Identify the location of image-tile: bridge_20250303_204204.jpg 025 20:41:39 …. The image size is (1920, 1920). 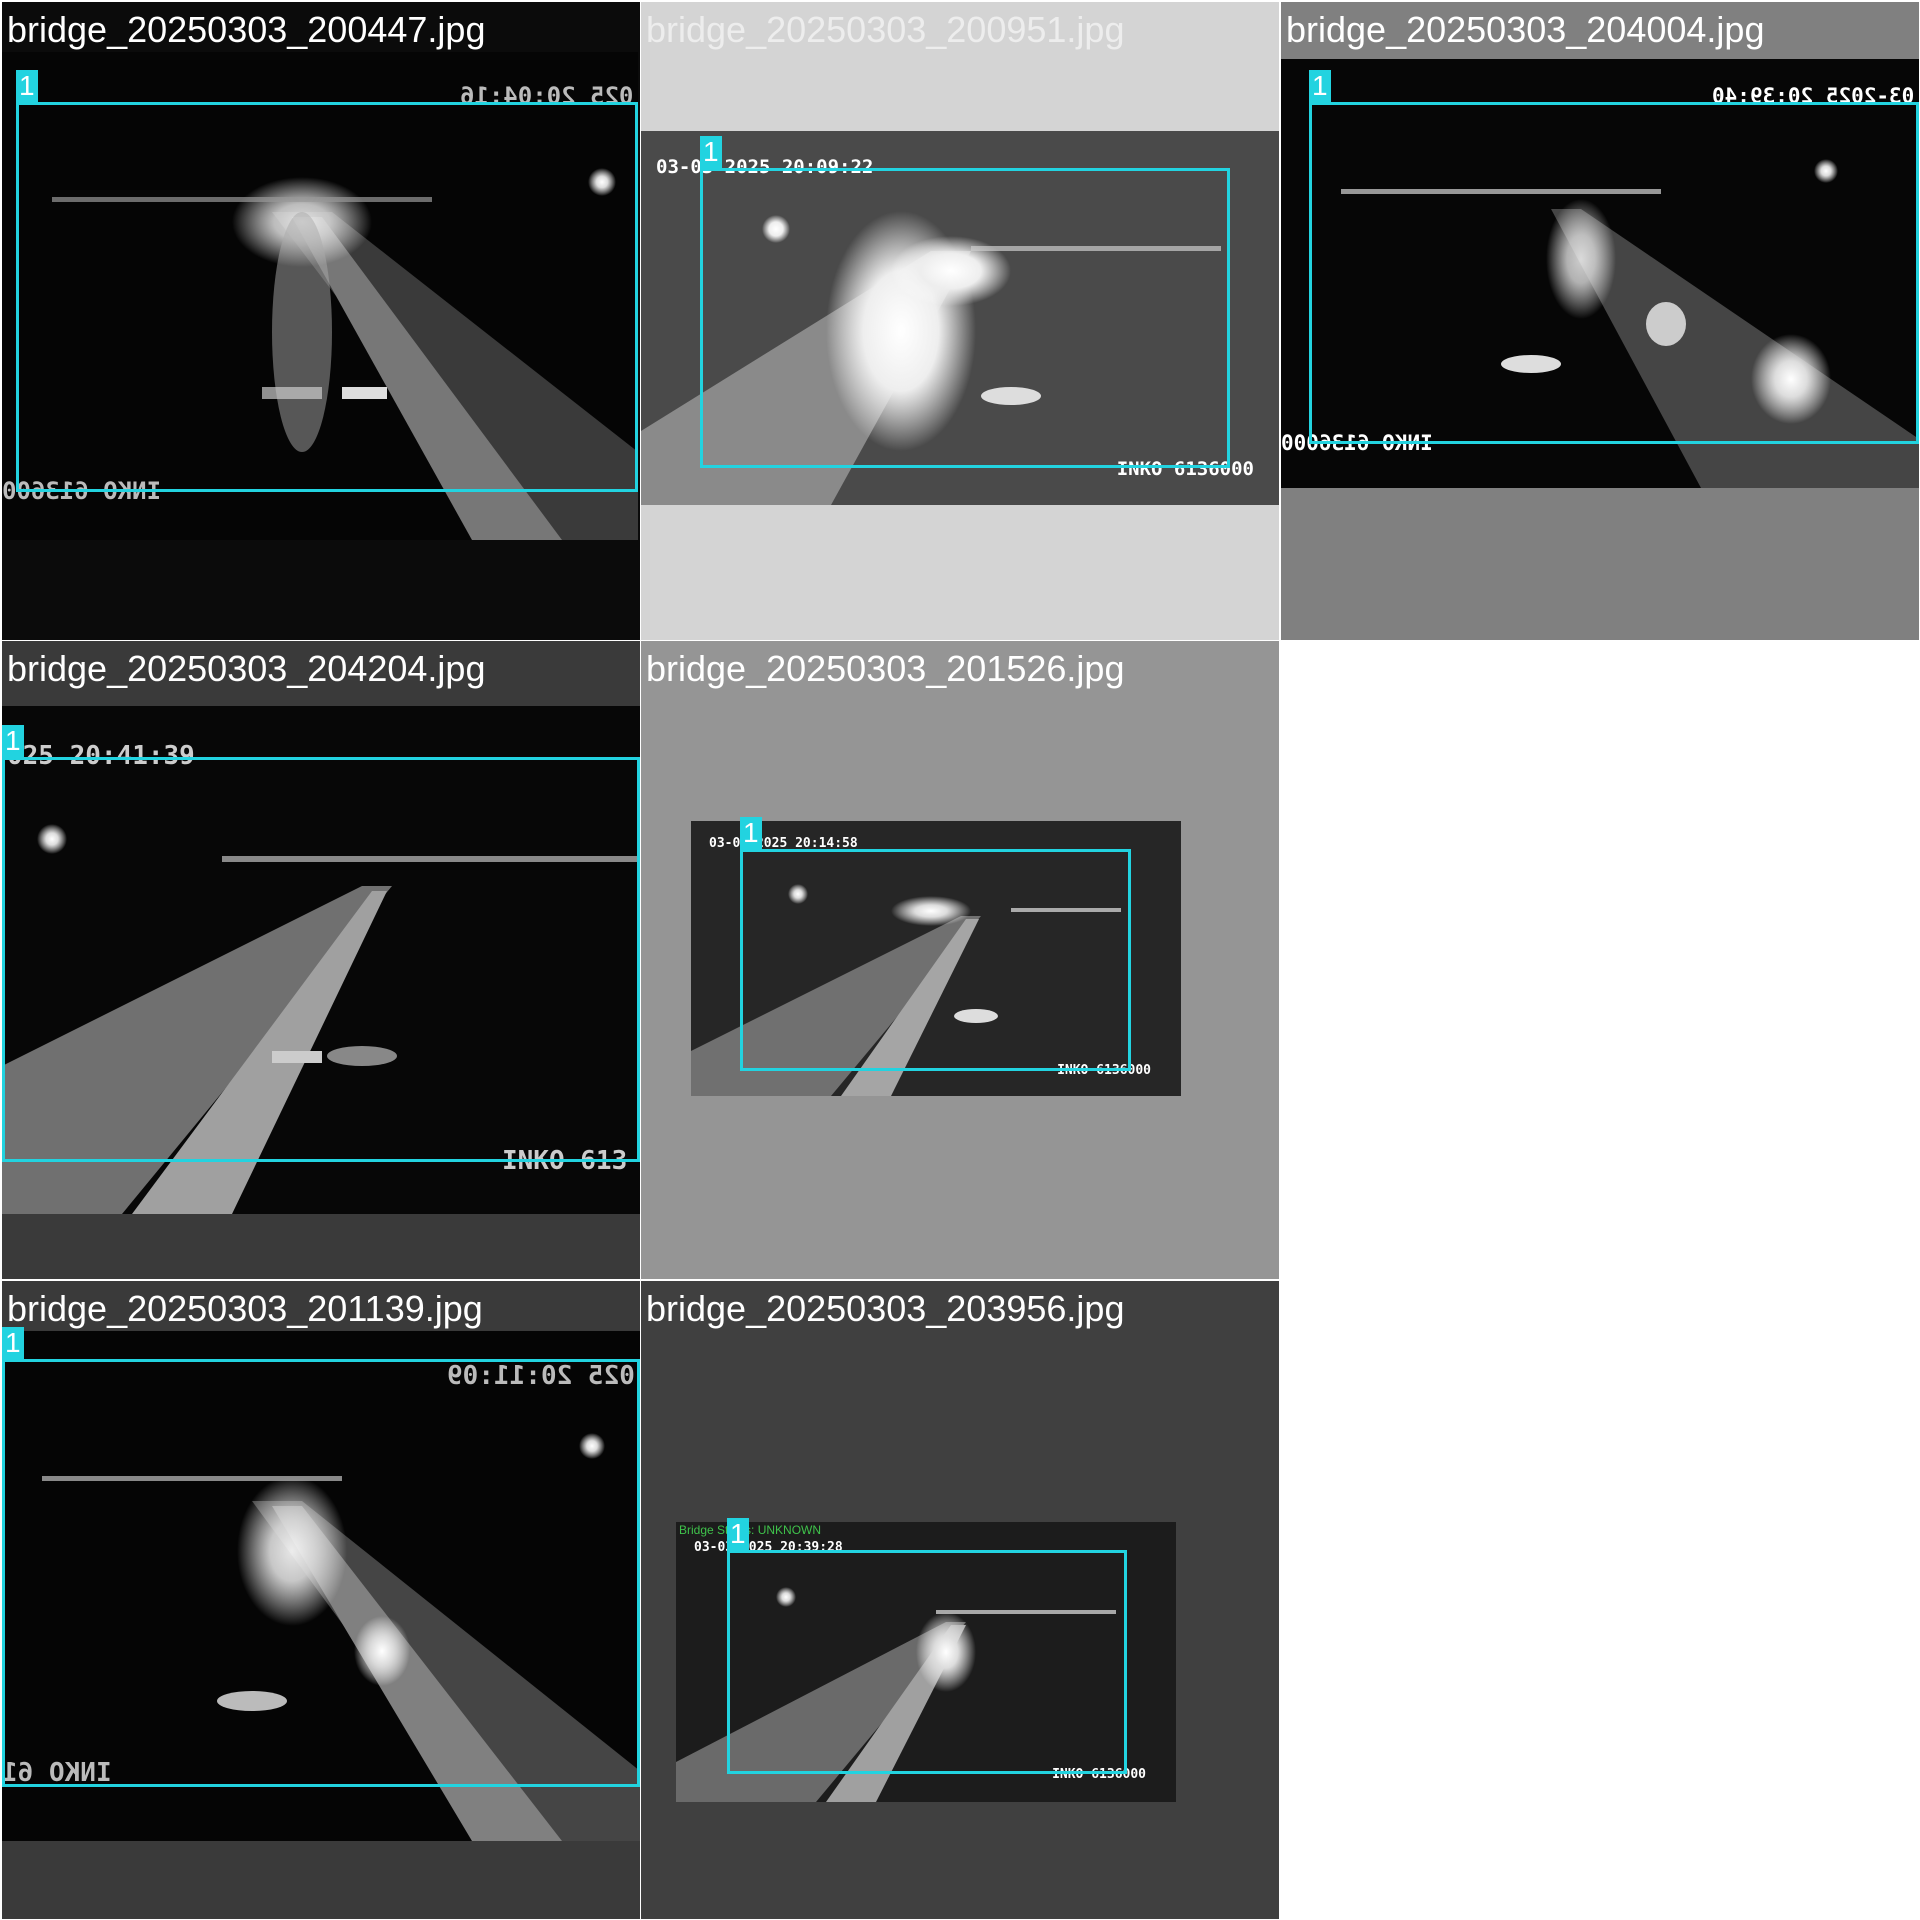
(321, 960).